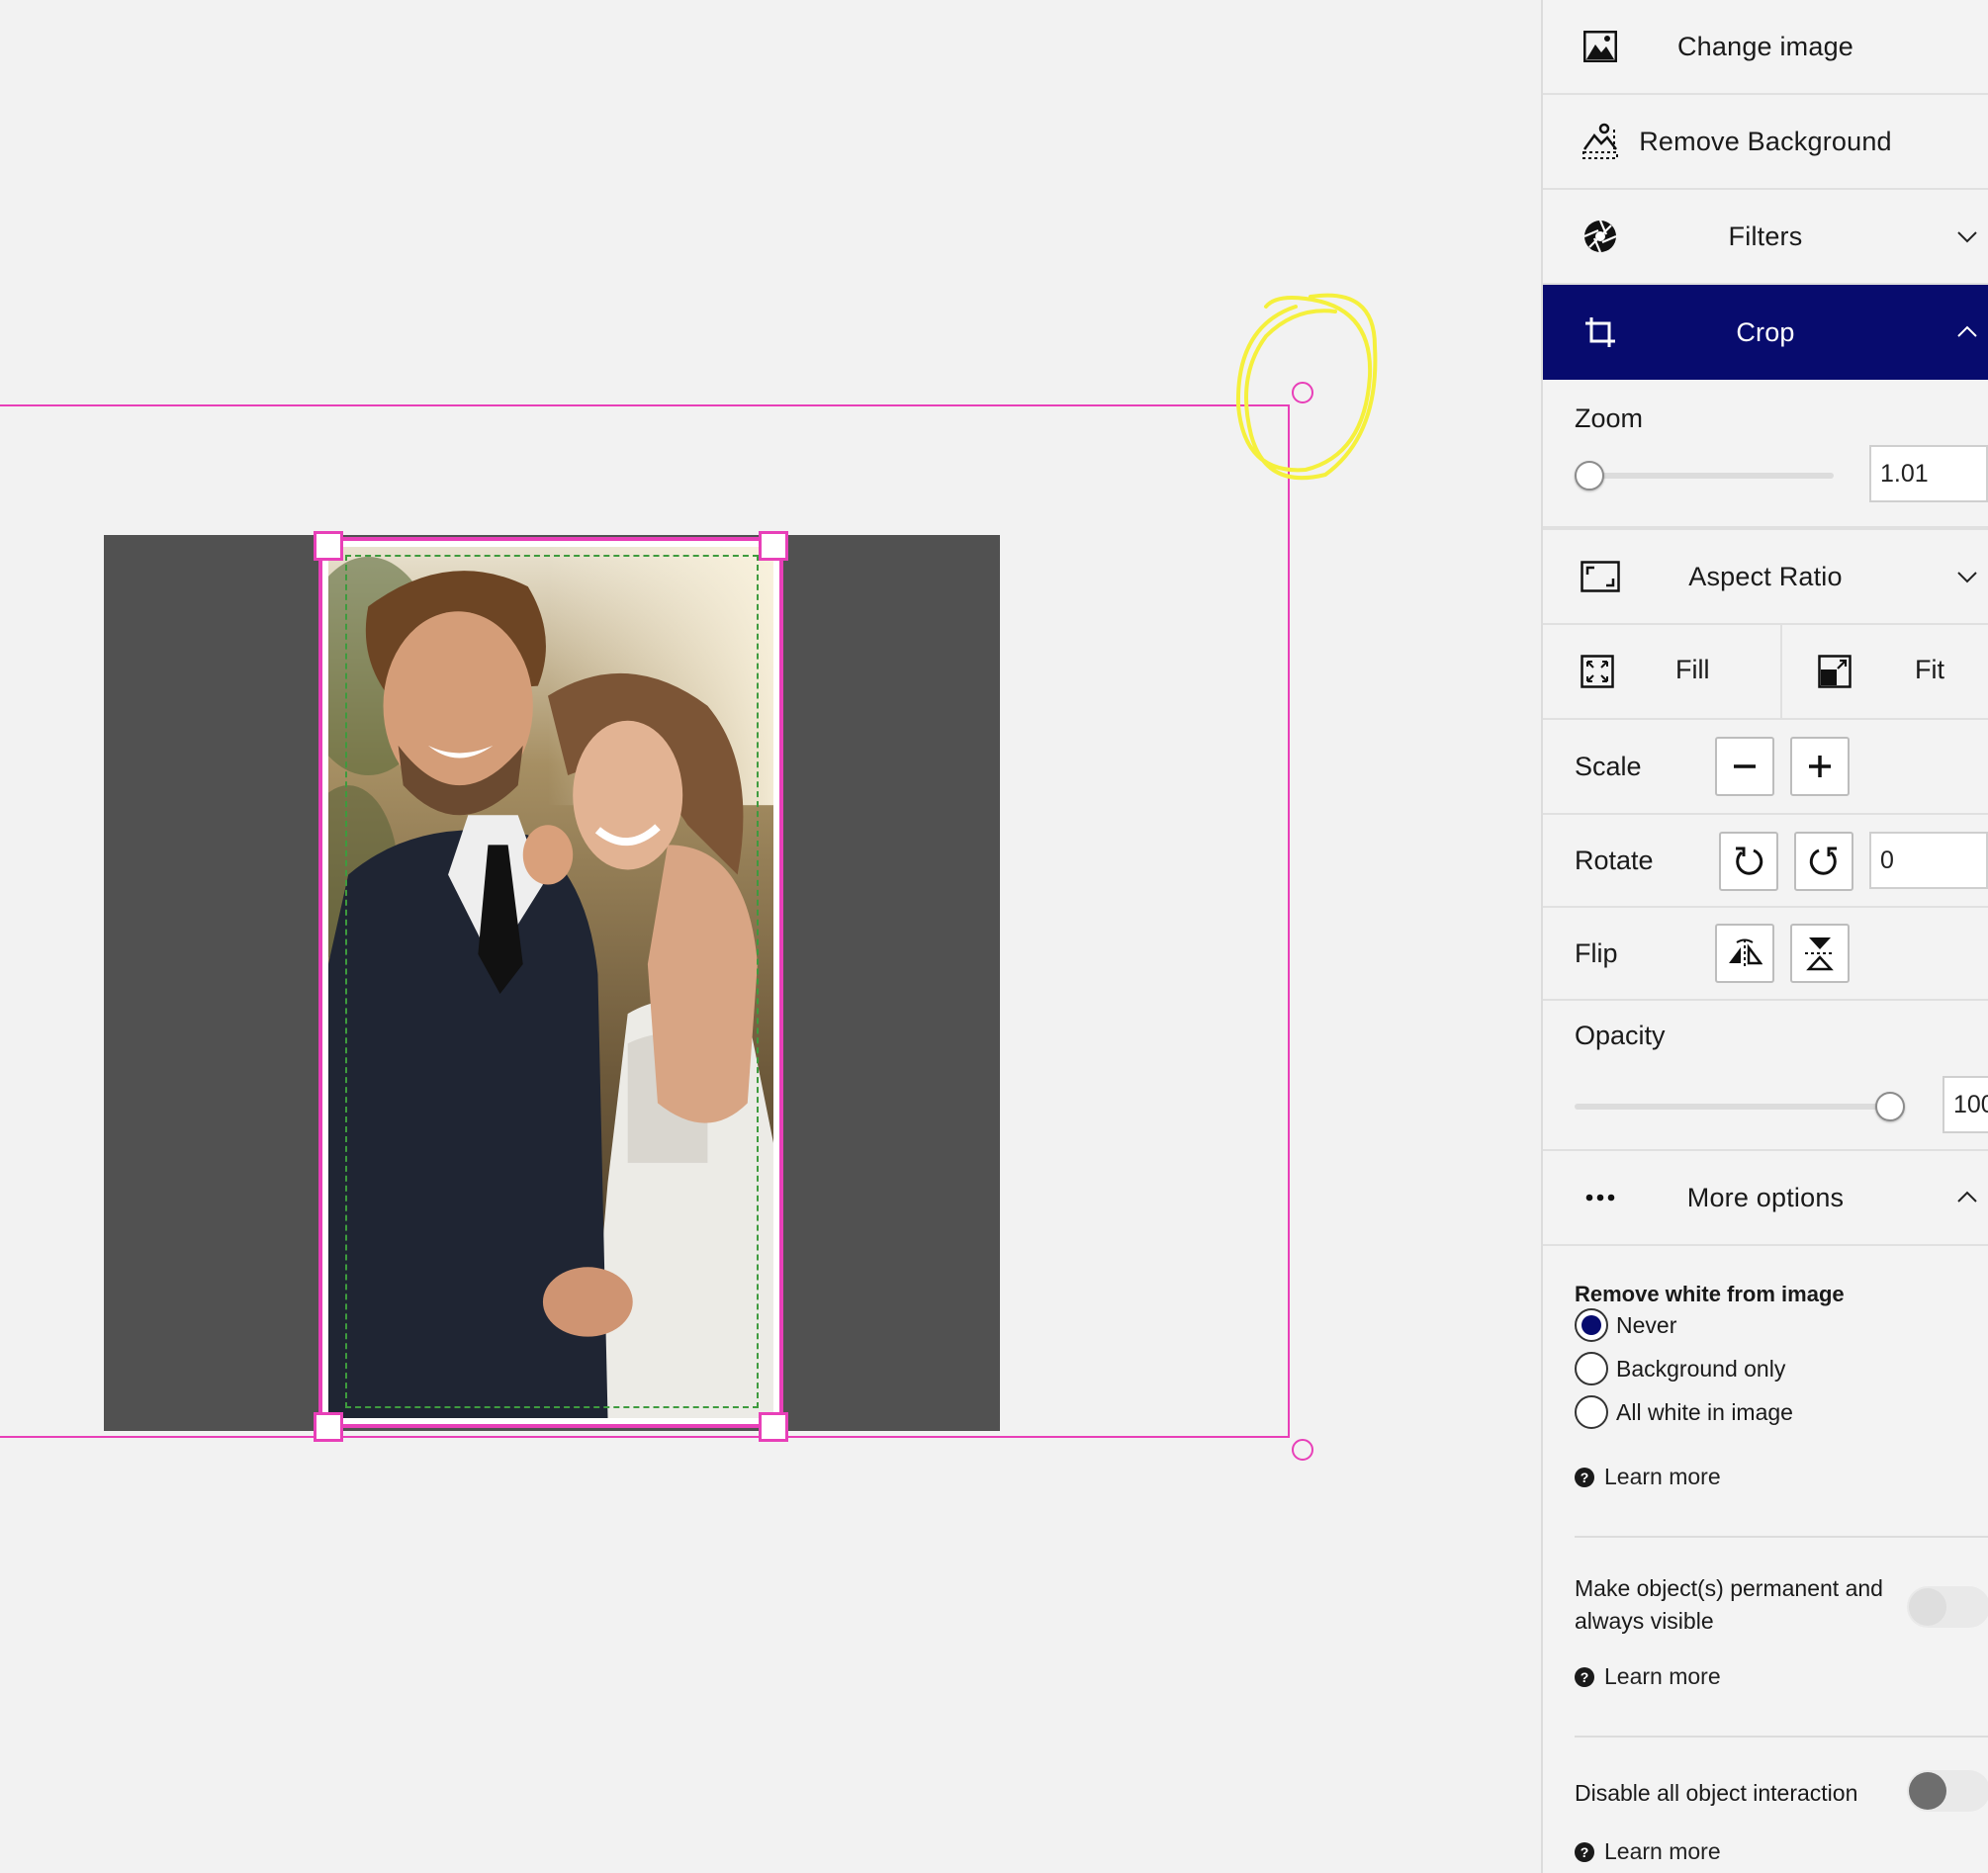  What do you see at coordinates (1662, 671) in the screenshot?
I see `fill-button: Fill` at bounding box center [1662, 671].